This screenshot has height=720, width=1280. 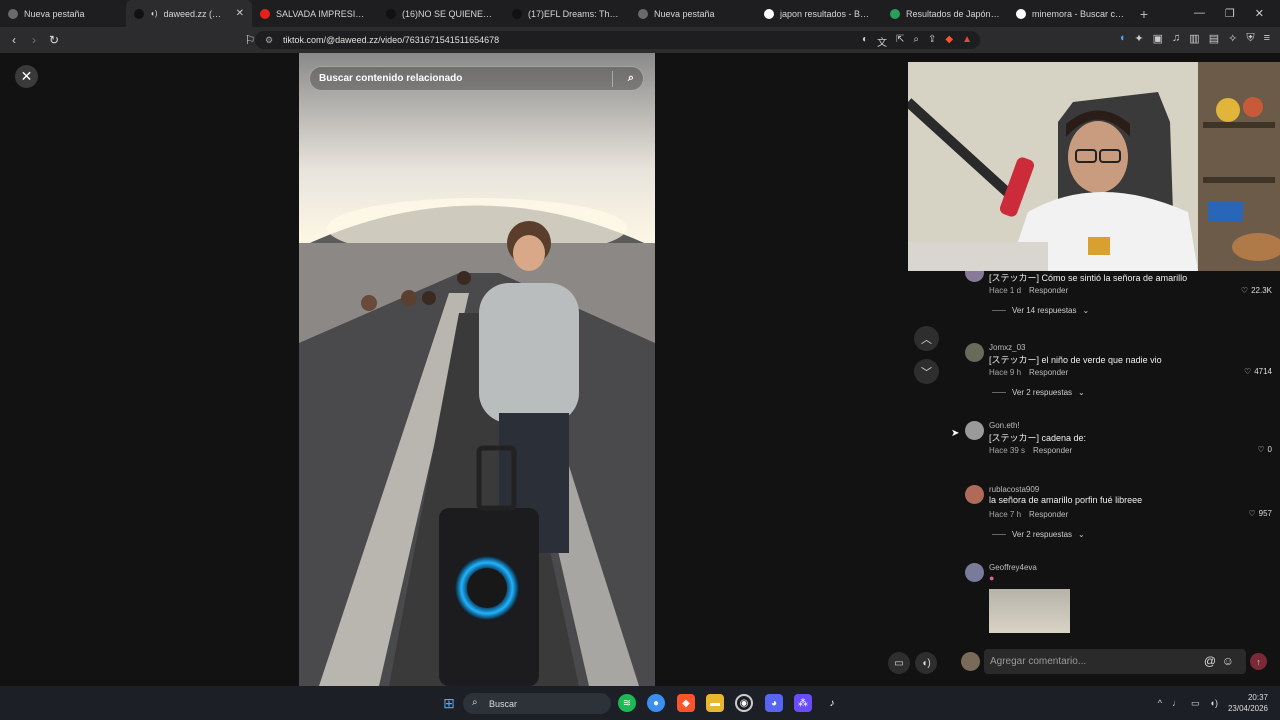 What do you see at coordinates (537, 703) in the screenshot?
I see `taskbar-search: ⌕ Buscar` at bounding box center [537, 703].